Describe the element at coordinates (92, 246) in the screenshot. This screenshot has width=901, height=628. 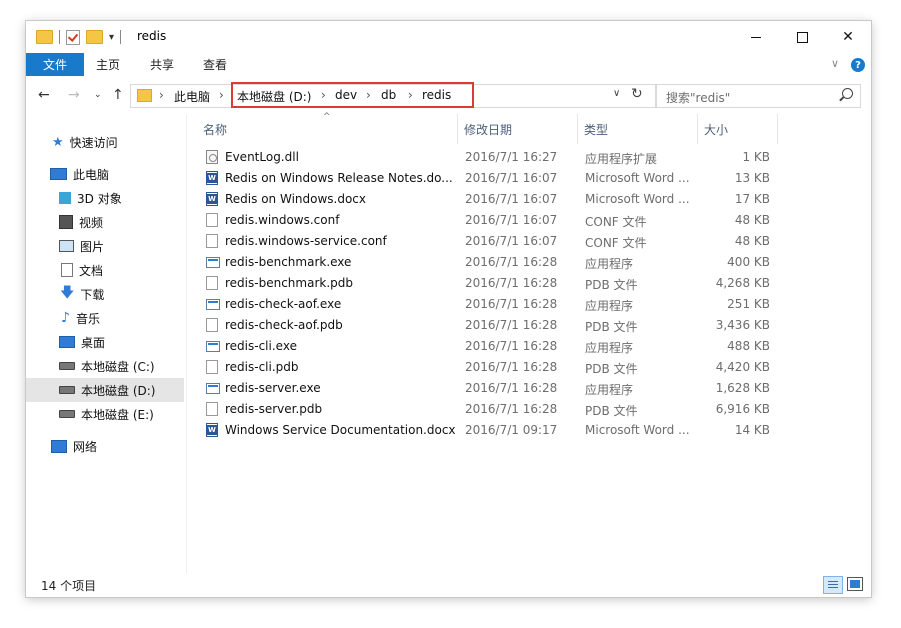
I see `nav-item-label: 图片` at that location.